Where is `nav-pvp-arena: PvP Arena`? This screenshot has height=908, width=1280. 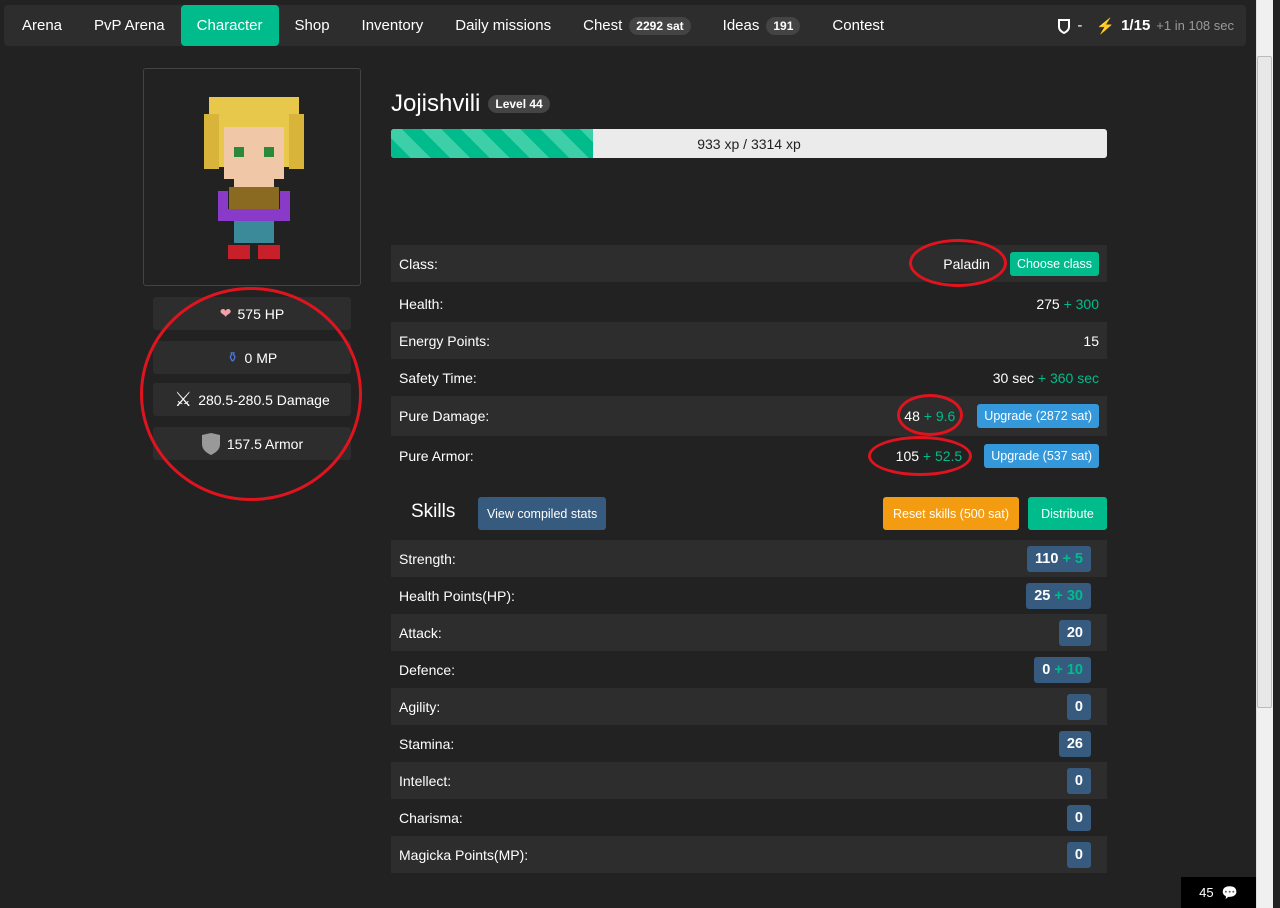
nav-pvp-arena: PvP Arena is located at coordinates (129, 25).